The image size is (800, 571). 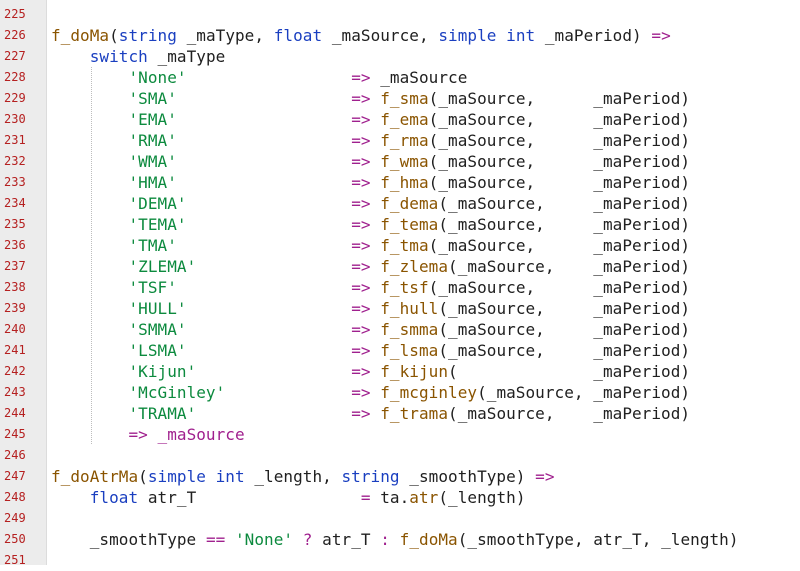 What do you see at coordinates (419, 77) in the screenshot?
I see `code-token: _maSource` at bounding box center [419, 77].